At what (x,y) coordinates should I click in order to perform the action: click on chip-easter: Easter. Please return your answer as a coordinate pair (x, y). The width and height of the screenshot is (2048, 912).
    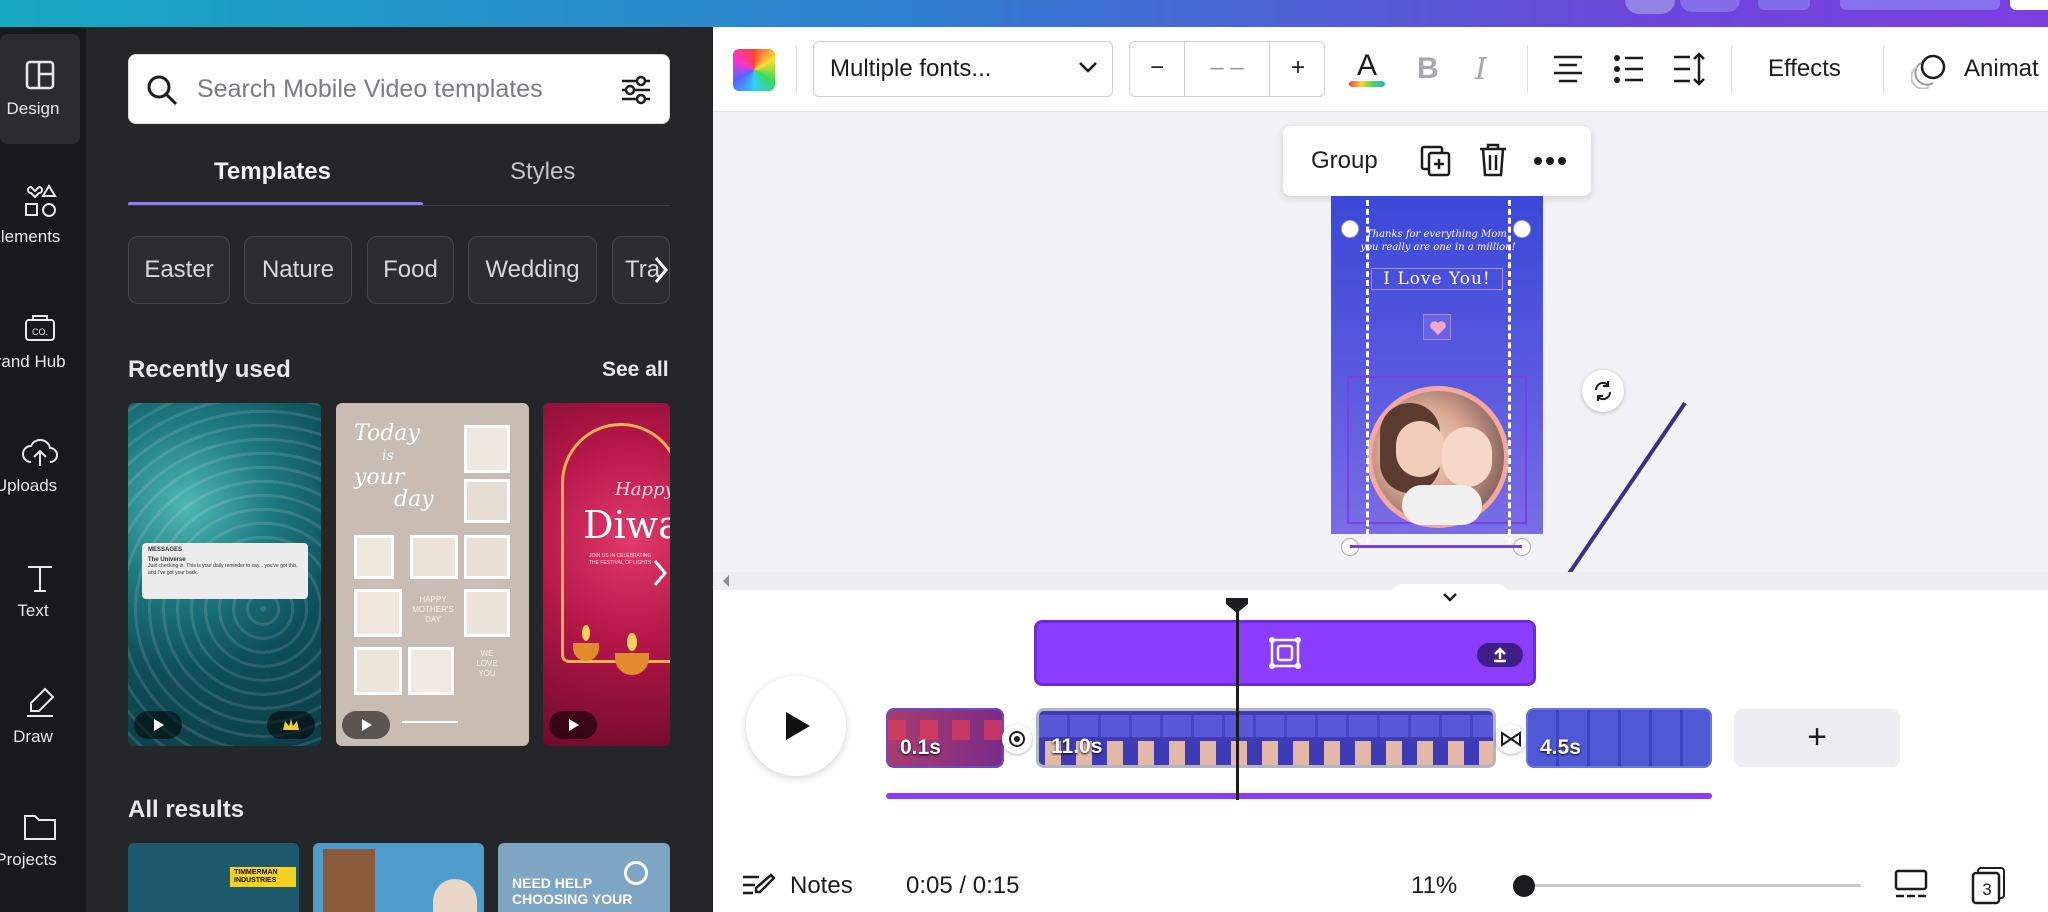
    Looking at the image, I should click on (179, 270).